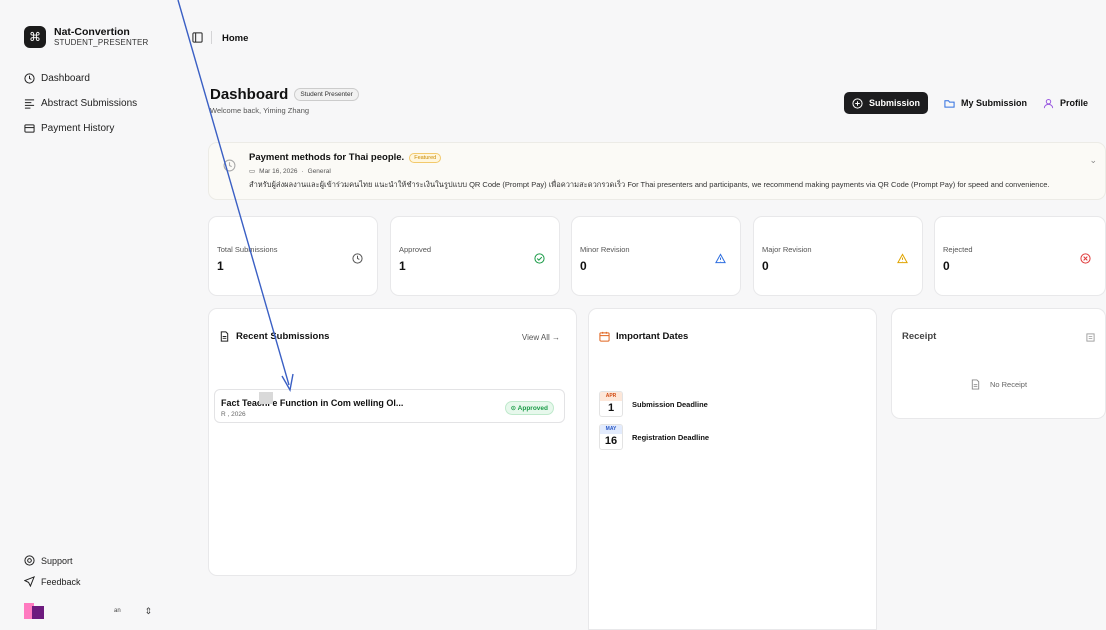 Image resolution: width=1106 pixels, height=630 pixels. Describe the element at coordinates (541, 337) in the screenshot. I see `view-all-link: View All →` at that location.